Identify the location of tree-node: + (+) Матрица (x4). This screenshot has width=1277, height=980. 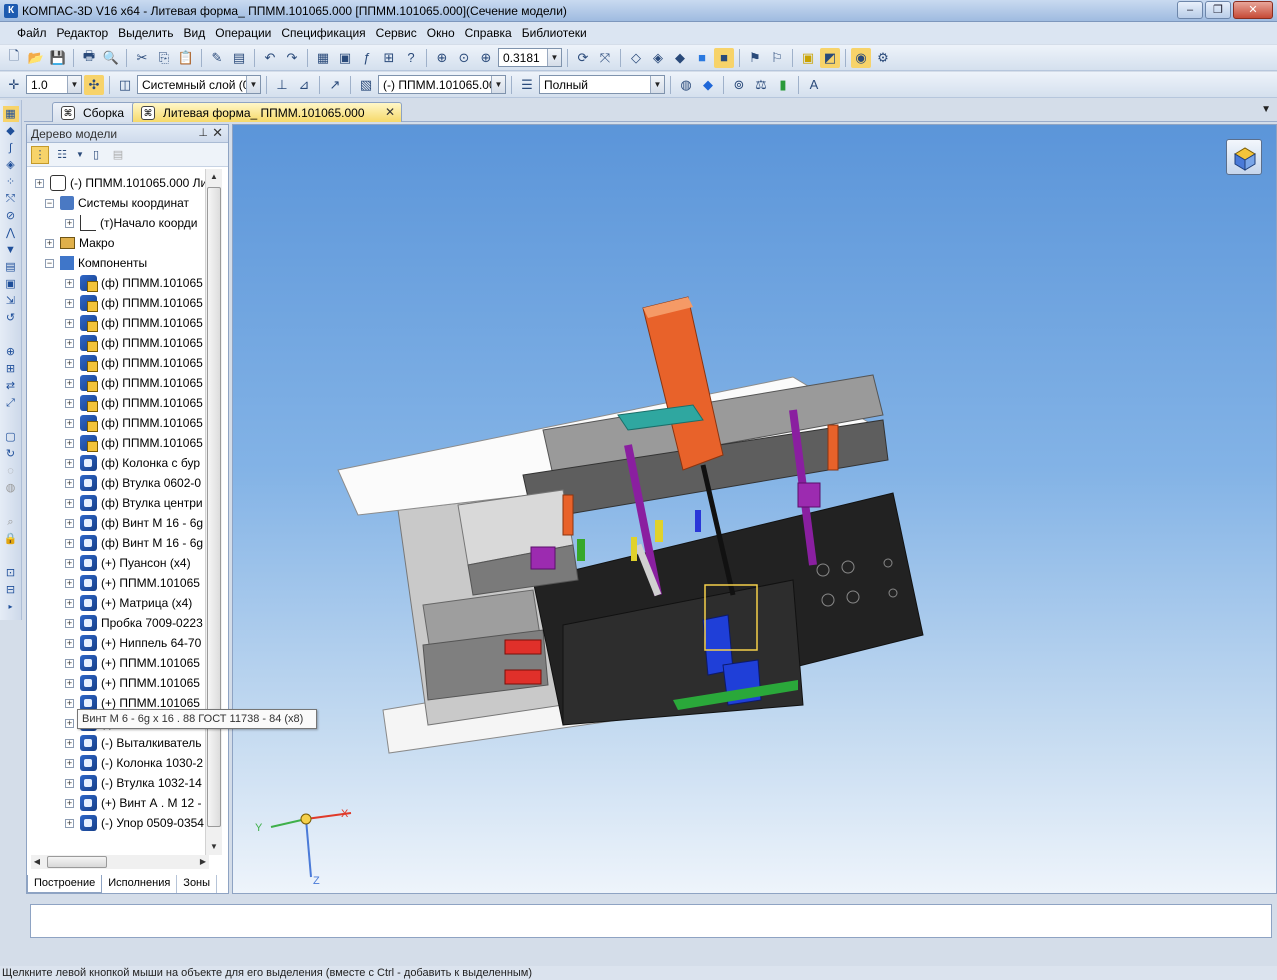
(128, 603).